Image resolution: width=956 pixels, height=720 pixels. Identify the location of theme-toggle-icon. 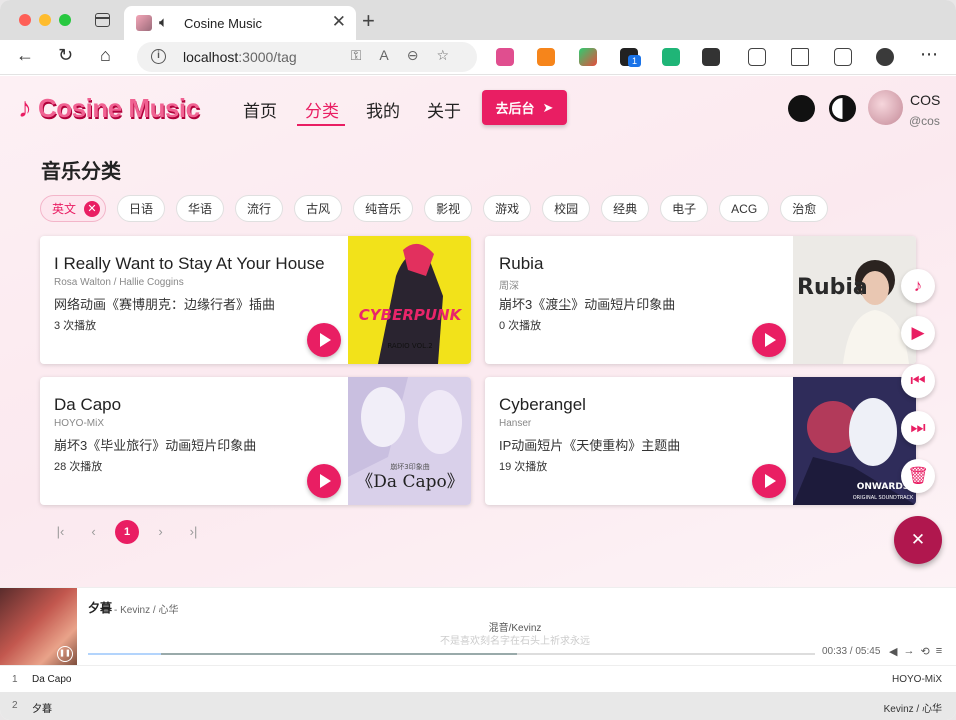
(842, 108).